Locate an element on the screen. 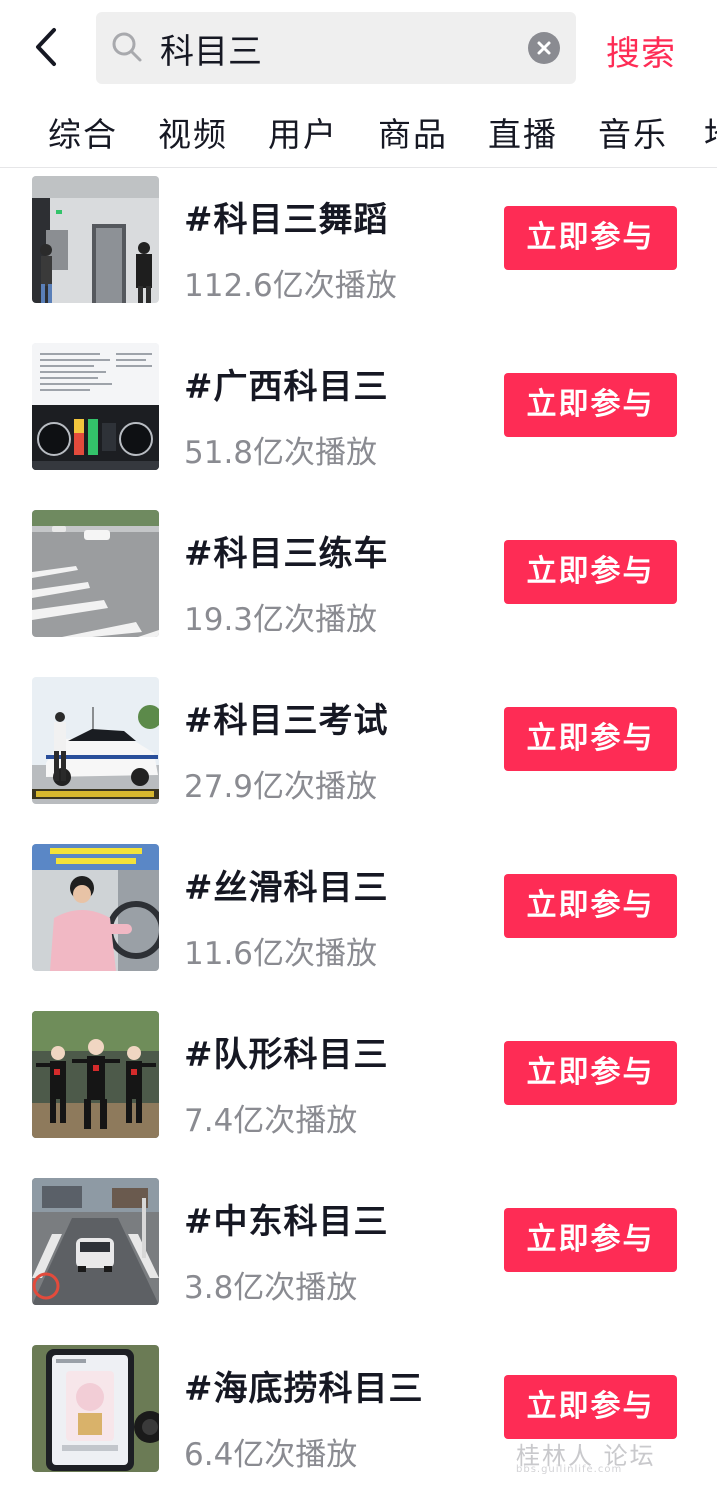  topic-row: #科目三舞蹈 112.6亿次播放 立即参与 is located at coordinates (358, 251).